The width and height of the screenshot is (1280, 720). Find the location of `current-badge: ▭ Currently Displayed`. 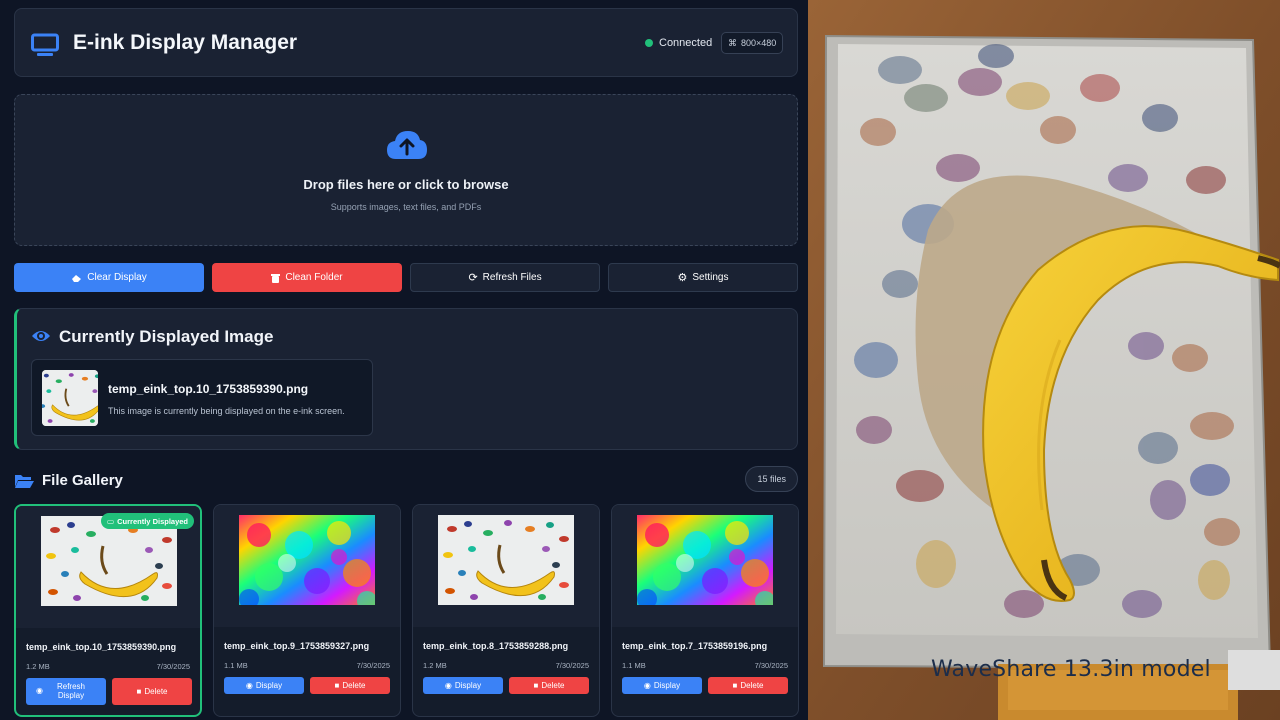

current-badge: ▭ Currently Displayed is located at coordinates (147, 521).